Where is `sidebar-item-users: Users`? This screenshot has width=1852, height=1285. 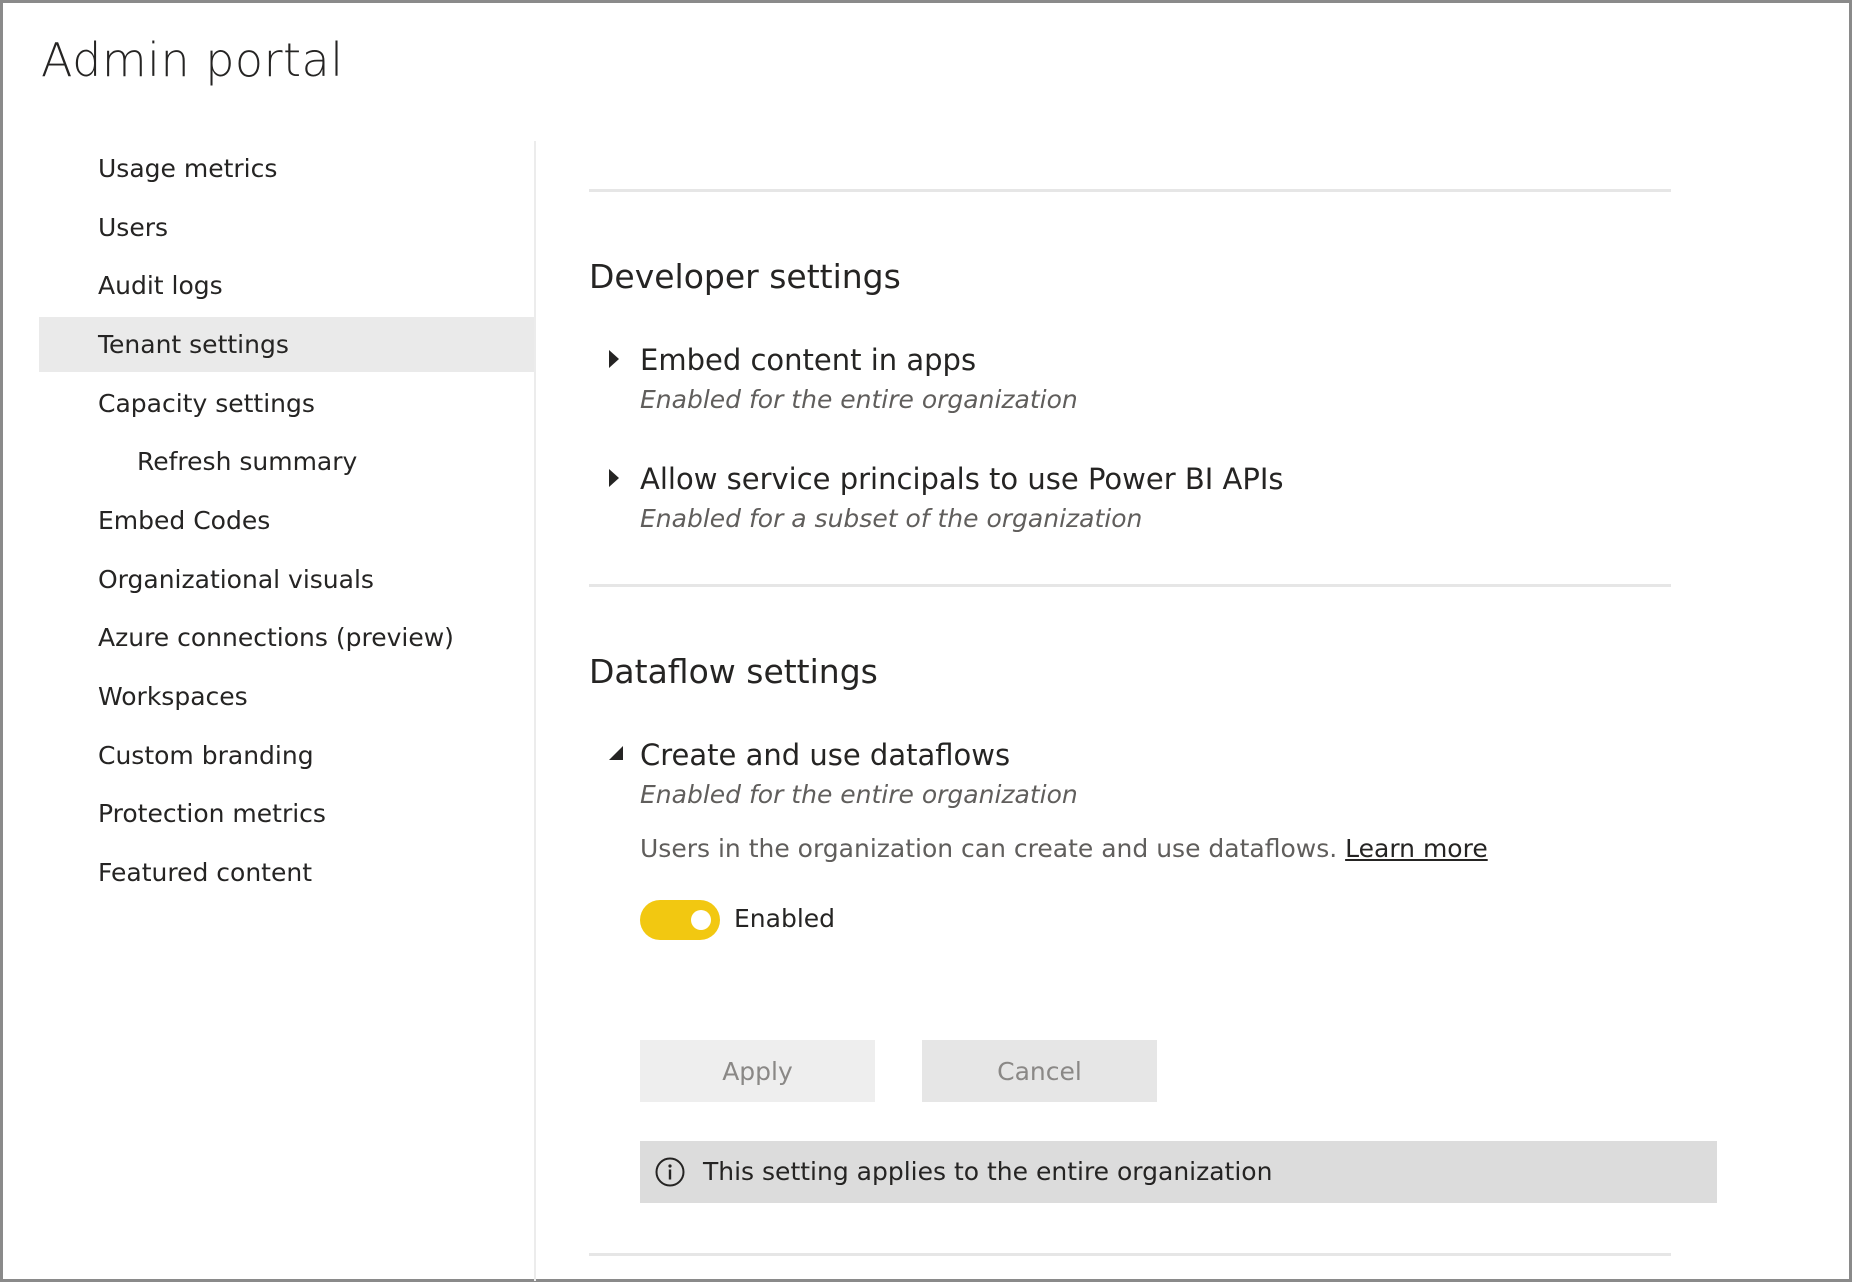 sidebar-item-users: Users is located at coordinates (286, 227).